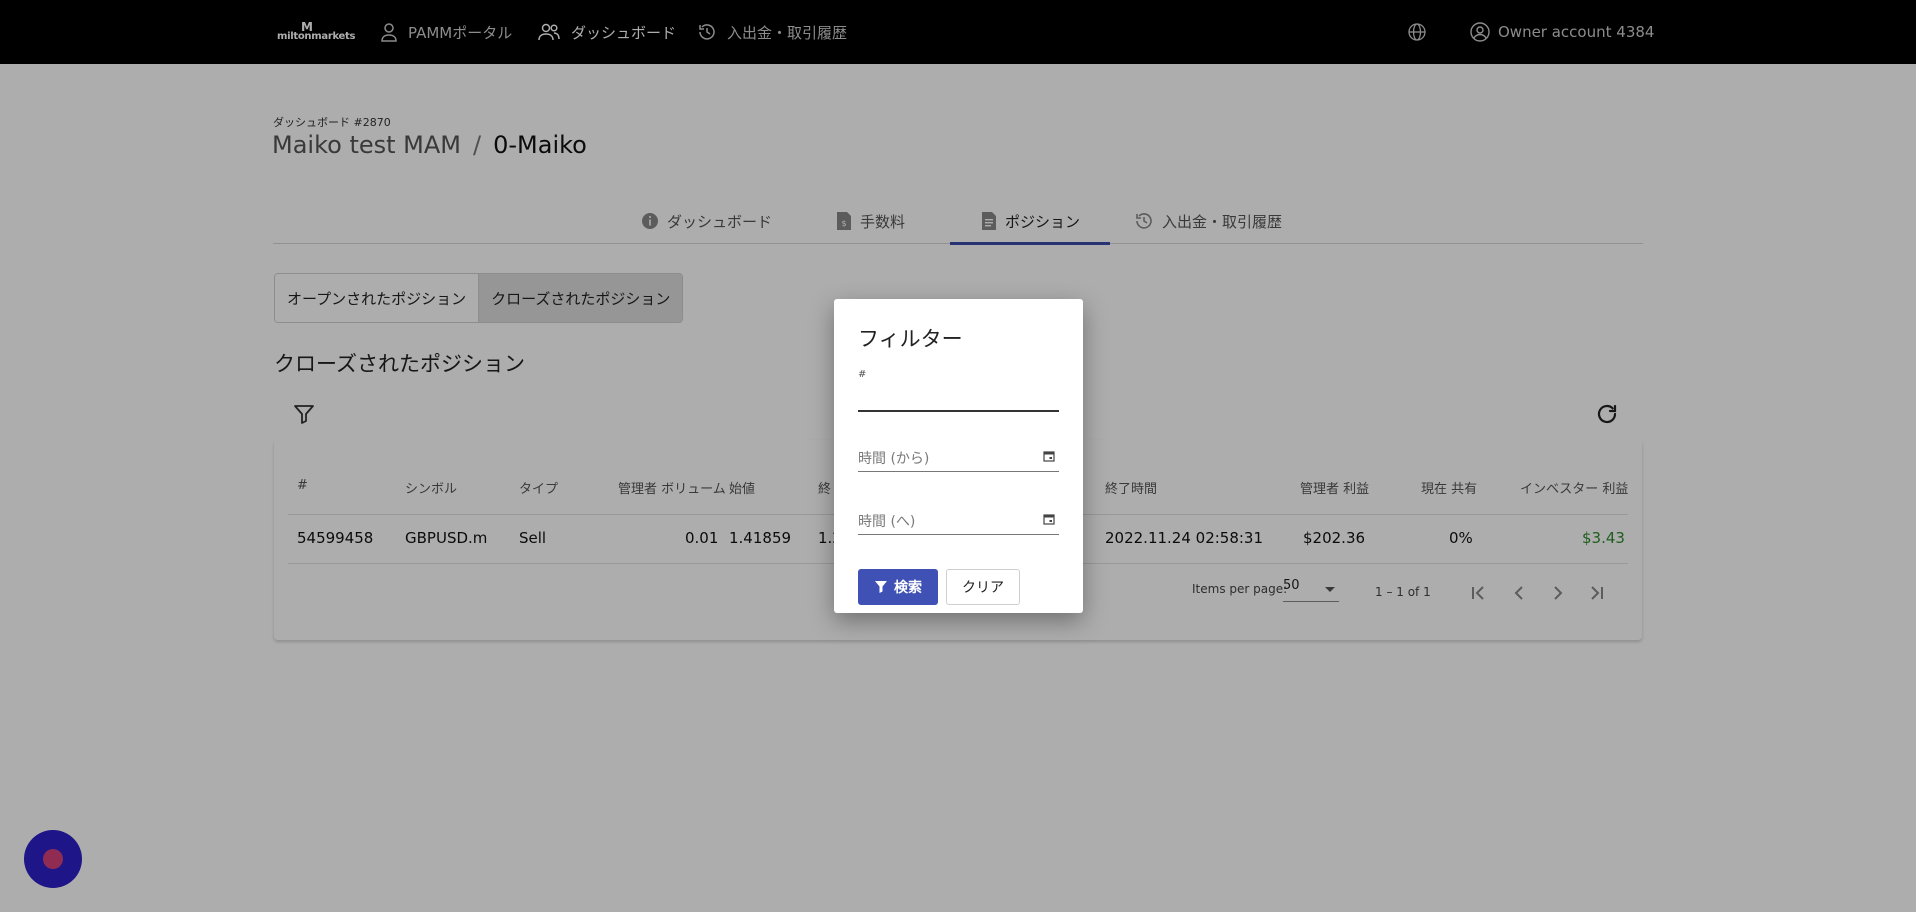 The width and height of the screenshot is (1916, 912). What do you see at coordinates (887, 522) in the screenshot?
I see `time-to-placeholder: 時間 (へ)` at bounding box center [887, 522].